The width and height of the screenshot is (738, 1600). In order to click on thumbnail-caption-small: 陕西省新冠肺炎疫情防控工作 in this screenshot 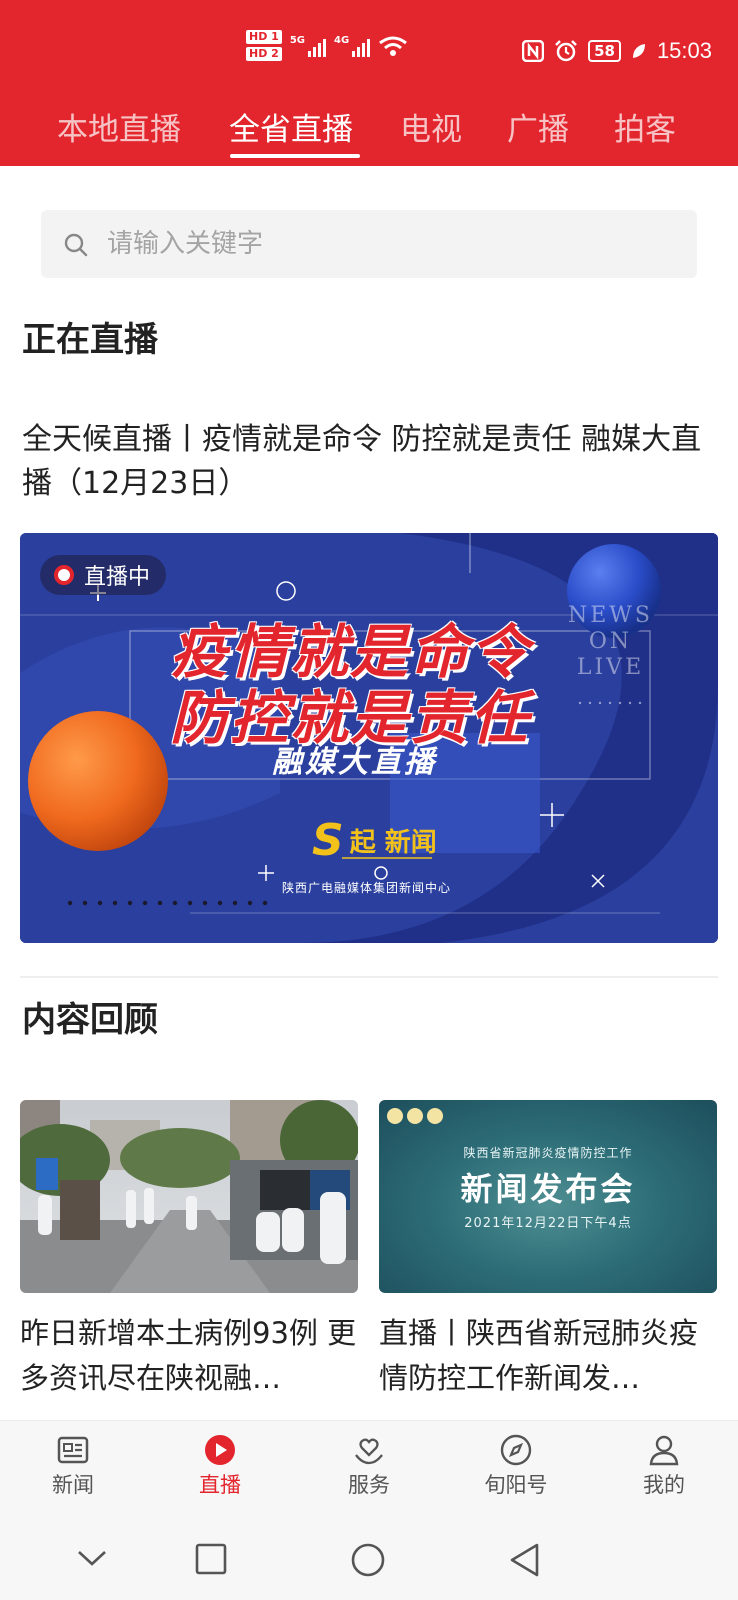, I will do `click(548, 1153)`.